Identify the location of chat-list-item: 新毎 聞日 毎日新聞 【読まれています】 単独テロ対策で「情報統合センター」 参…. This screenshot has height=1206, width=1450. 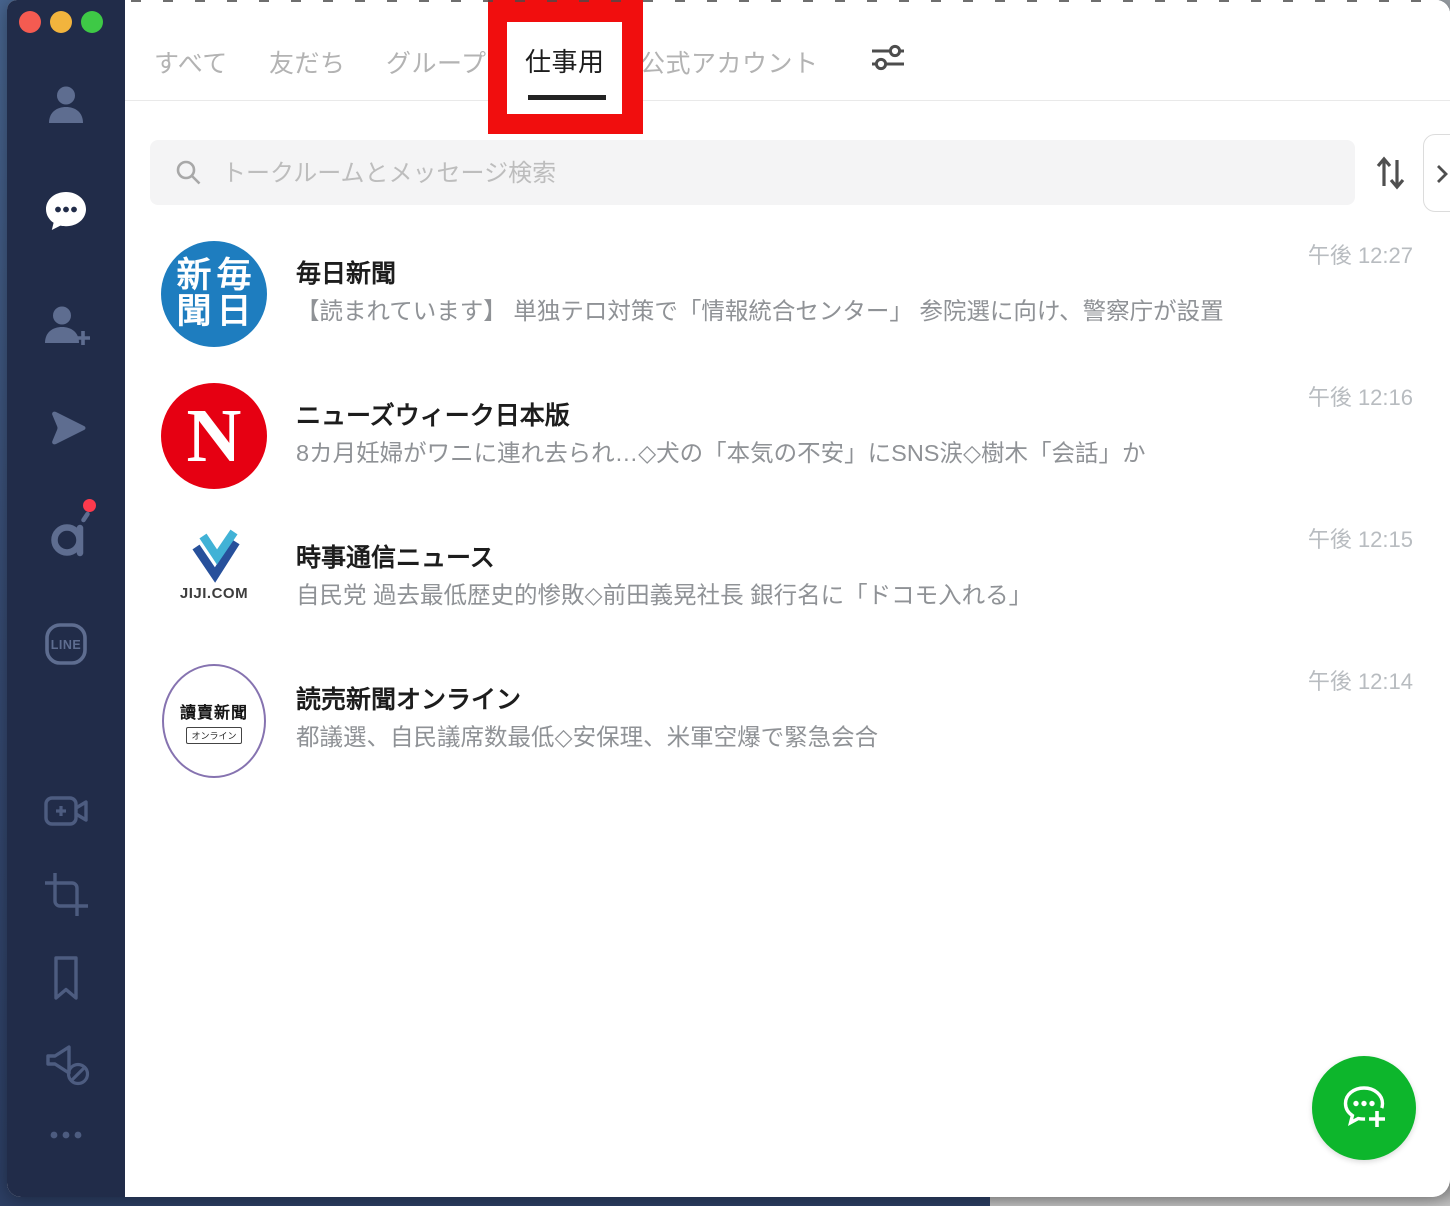
(787, 295).